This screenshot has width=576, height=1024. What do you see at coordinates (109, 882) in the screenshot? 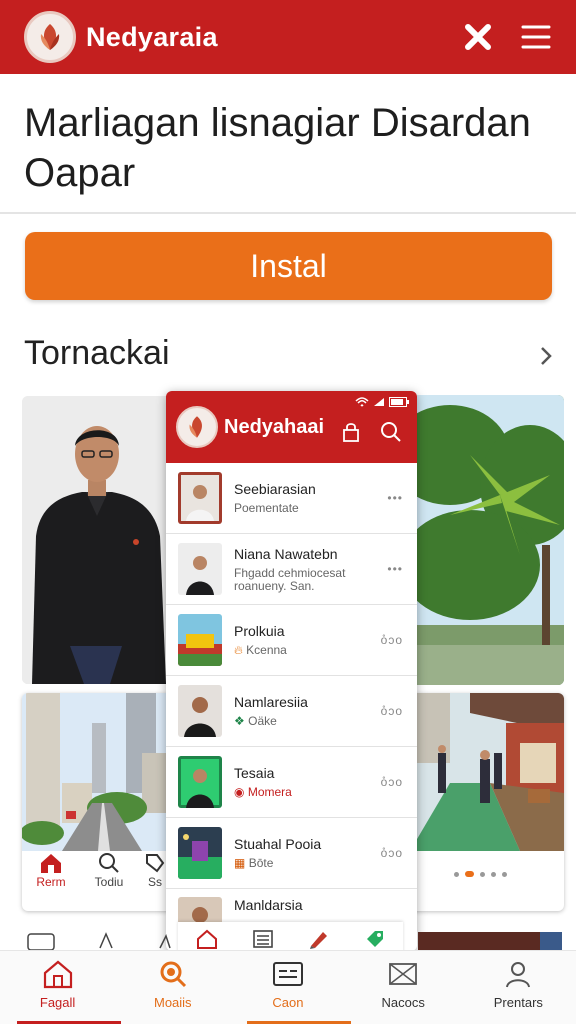
I see `preview-nav-search-label: Todiu` at bounding box center [109, 882].